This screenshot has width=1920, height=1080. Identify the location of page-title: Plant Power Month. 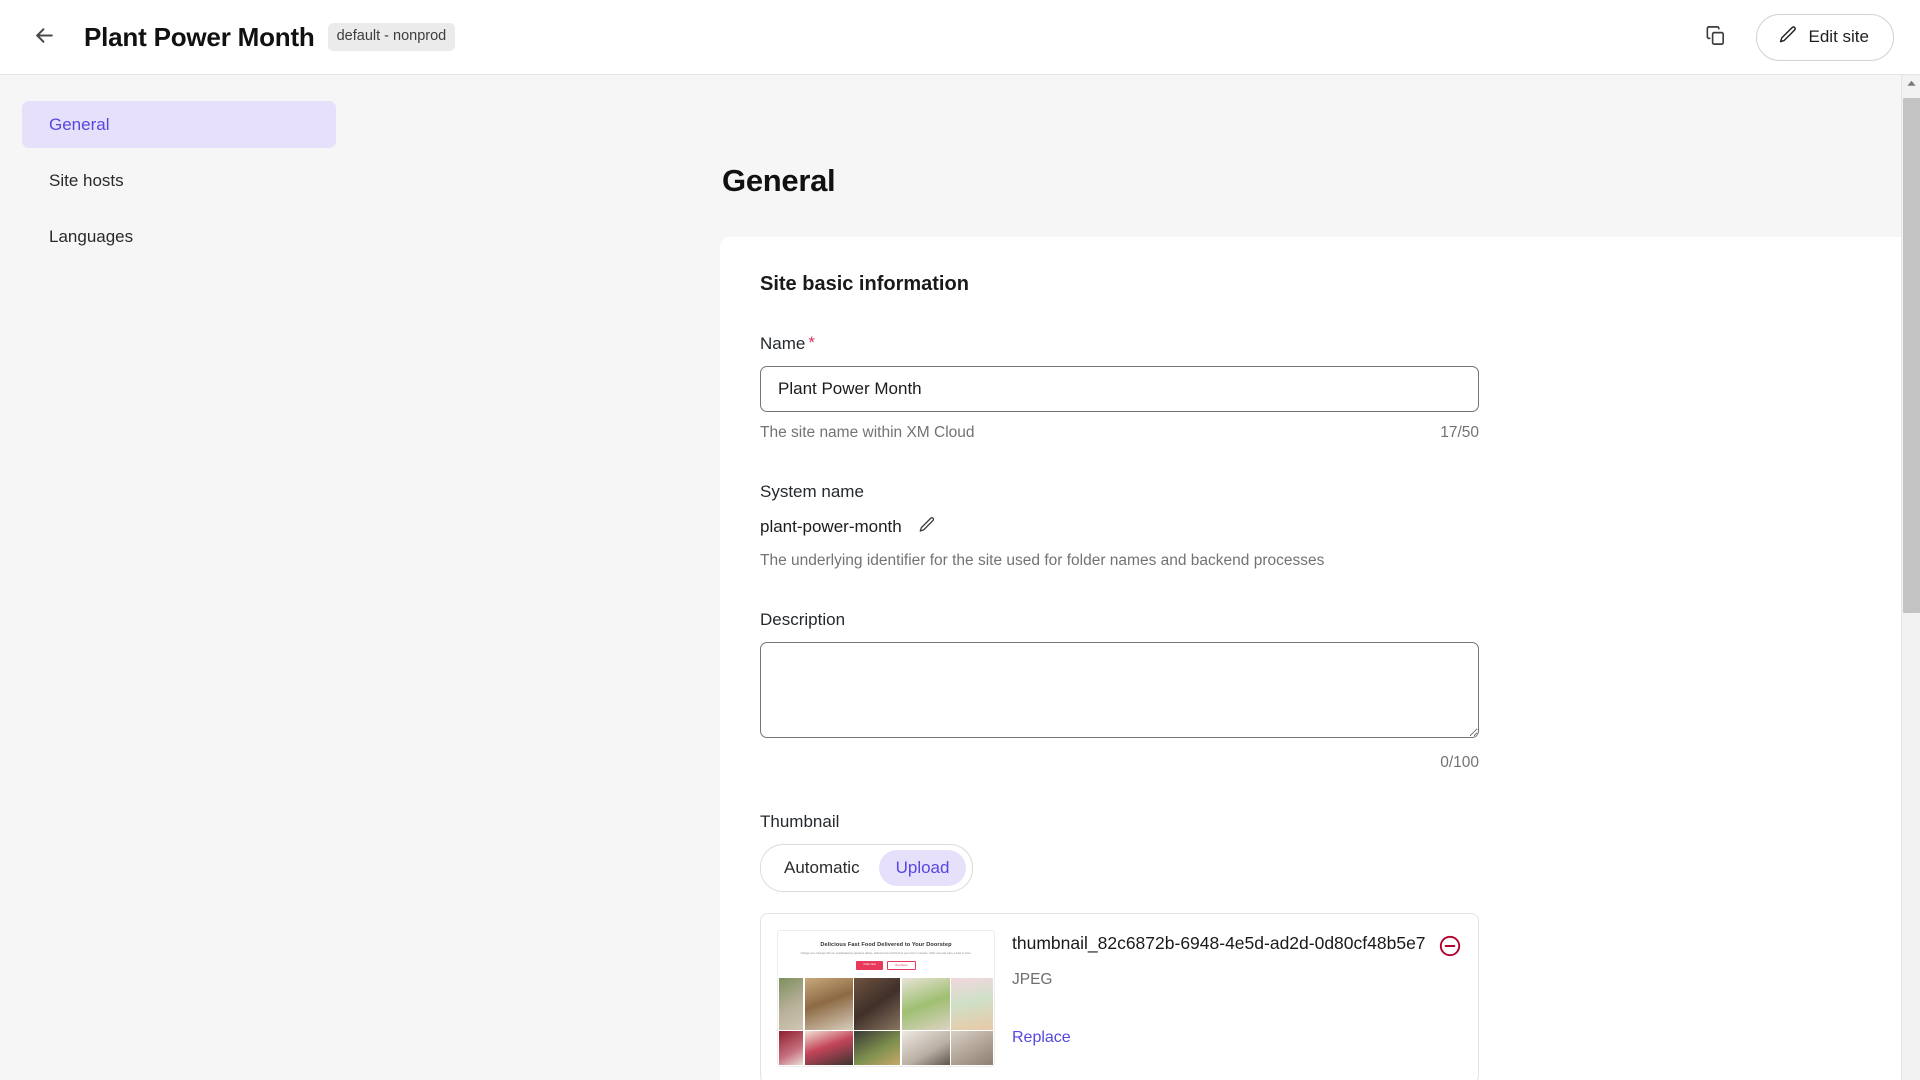
(199, 36).